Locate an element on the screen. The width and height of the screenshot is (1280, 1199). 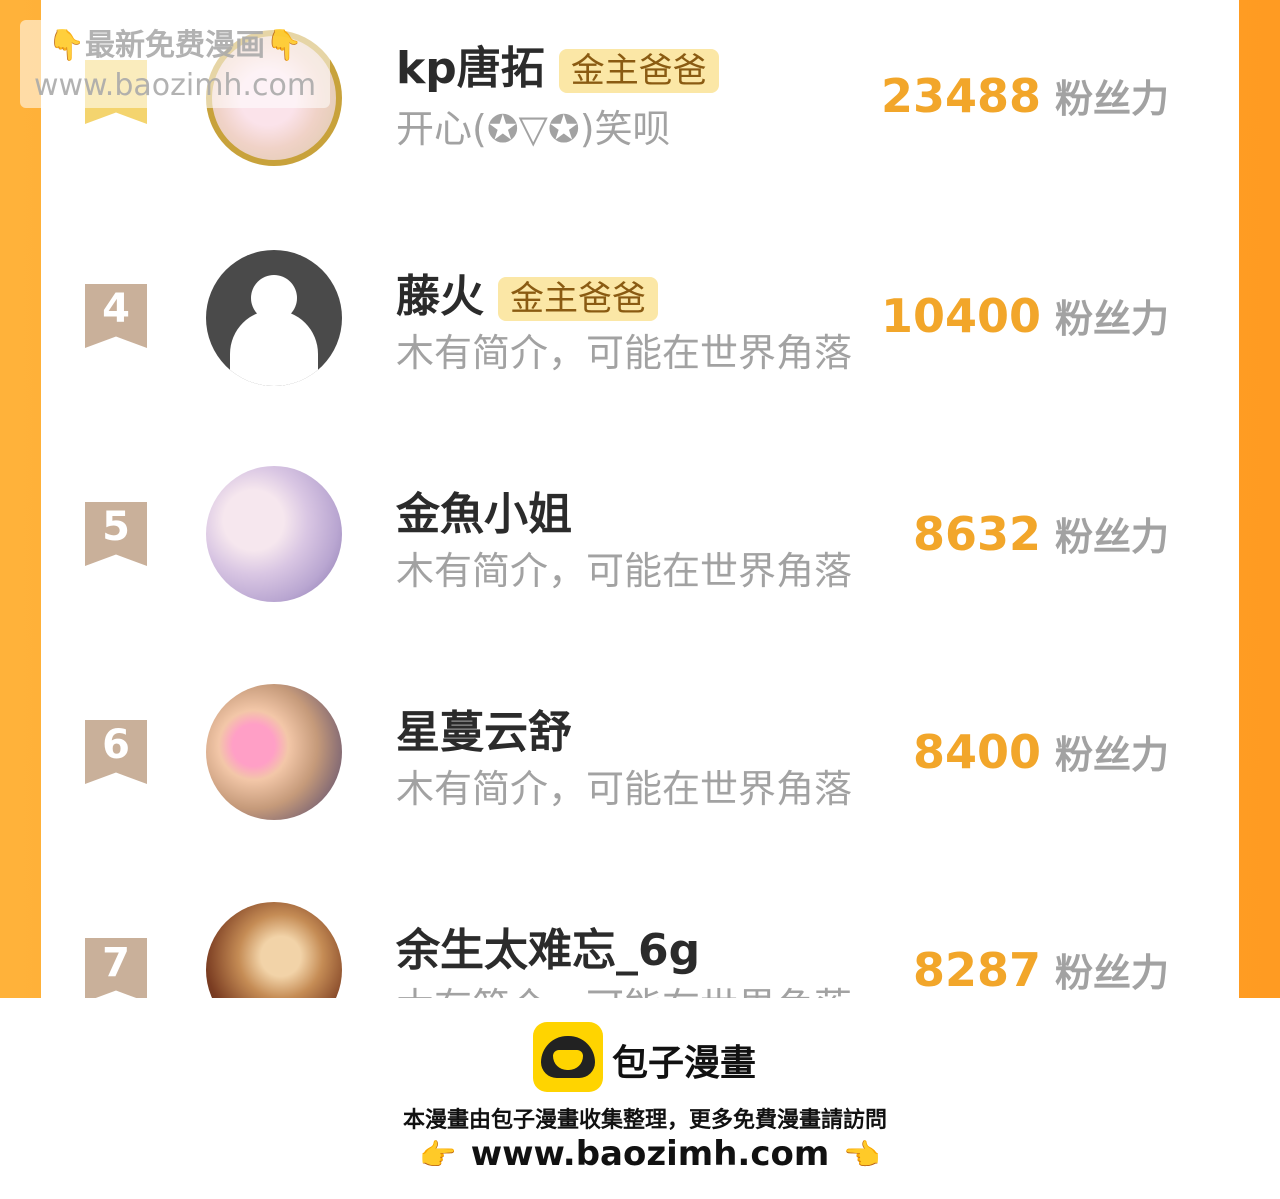
fan-score: 8400 粉丝力 is located at coordinates (1041, 751).